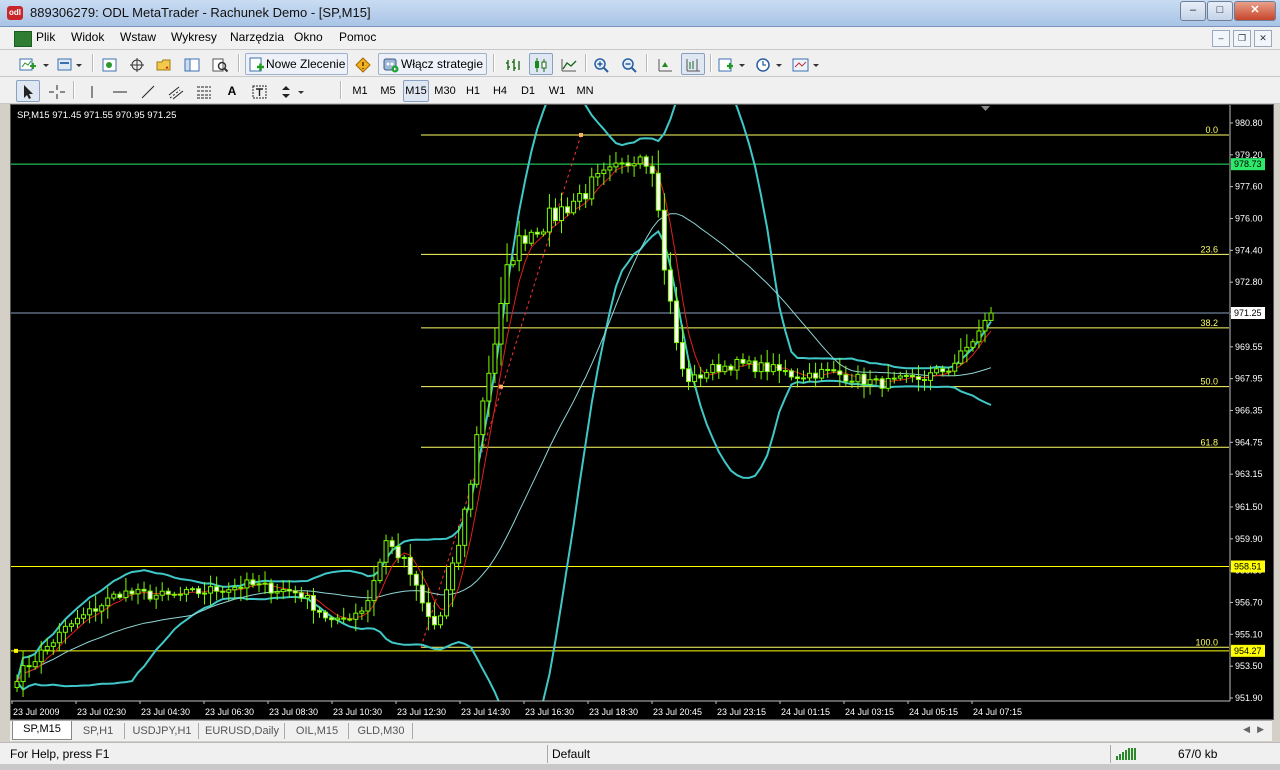  I want to click on magnifier-document-icon, so click(220, 65).